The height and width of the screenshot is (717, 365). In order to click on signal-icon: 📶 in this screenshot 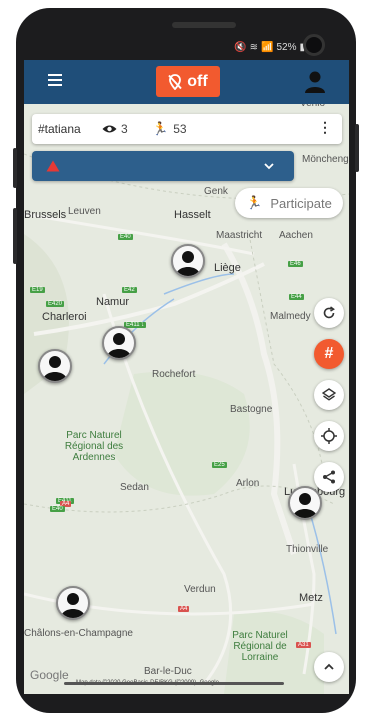, I will do `click(267, 47)`.